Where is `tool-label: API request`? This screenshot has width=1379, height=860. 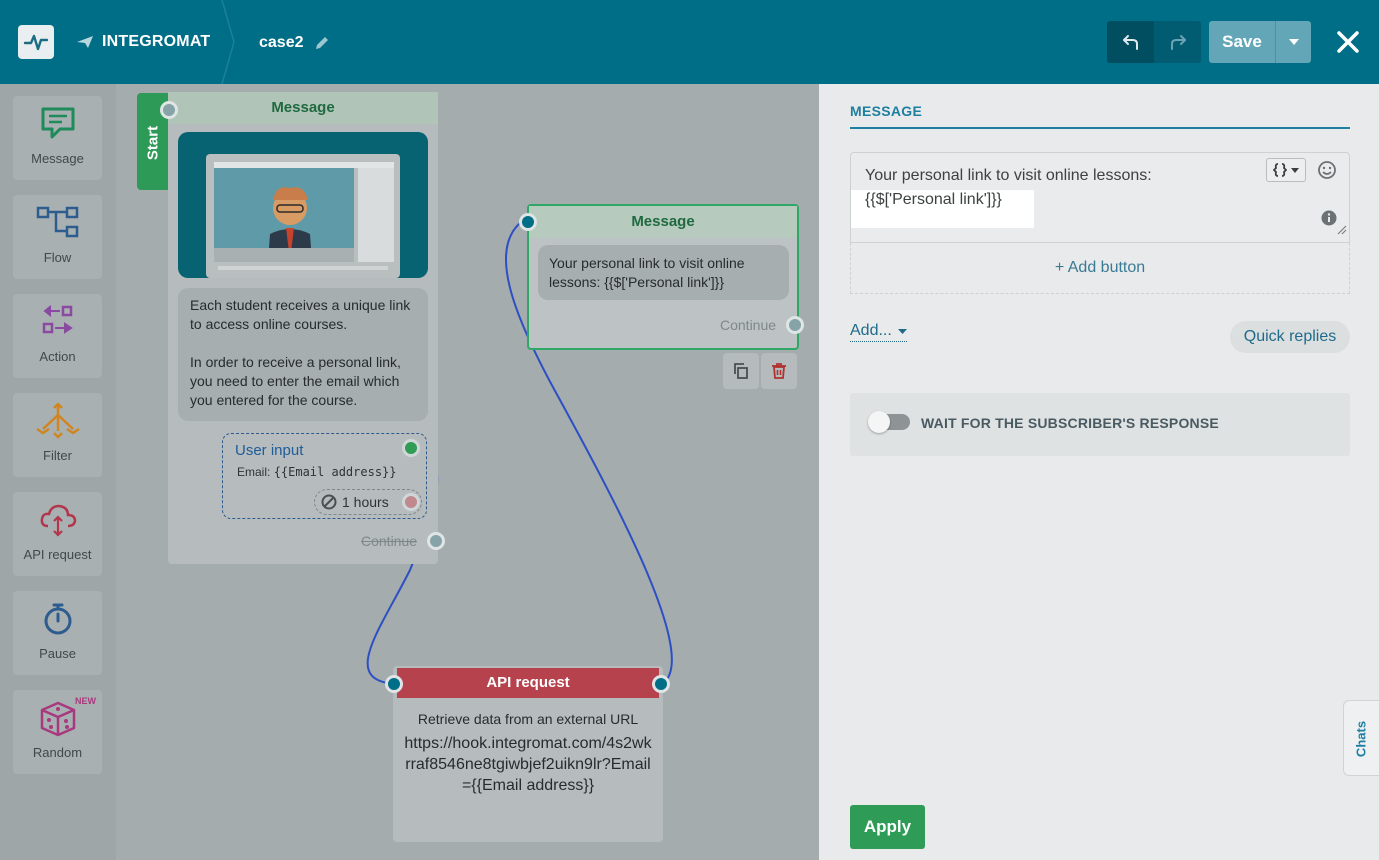 tool-label: API request is located at coordinates (57, 554).